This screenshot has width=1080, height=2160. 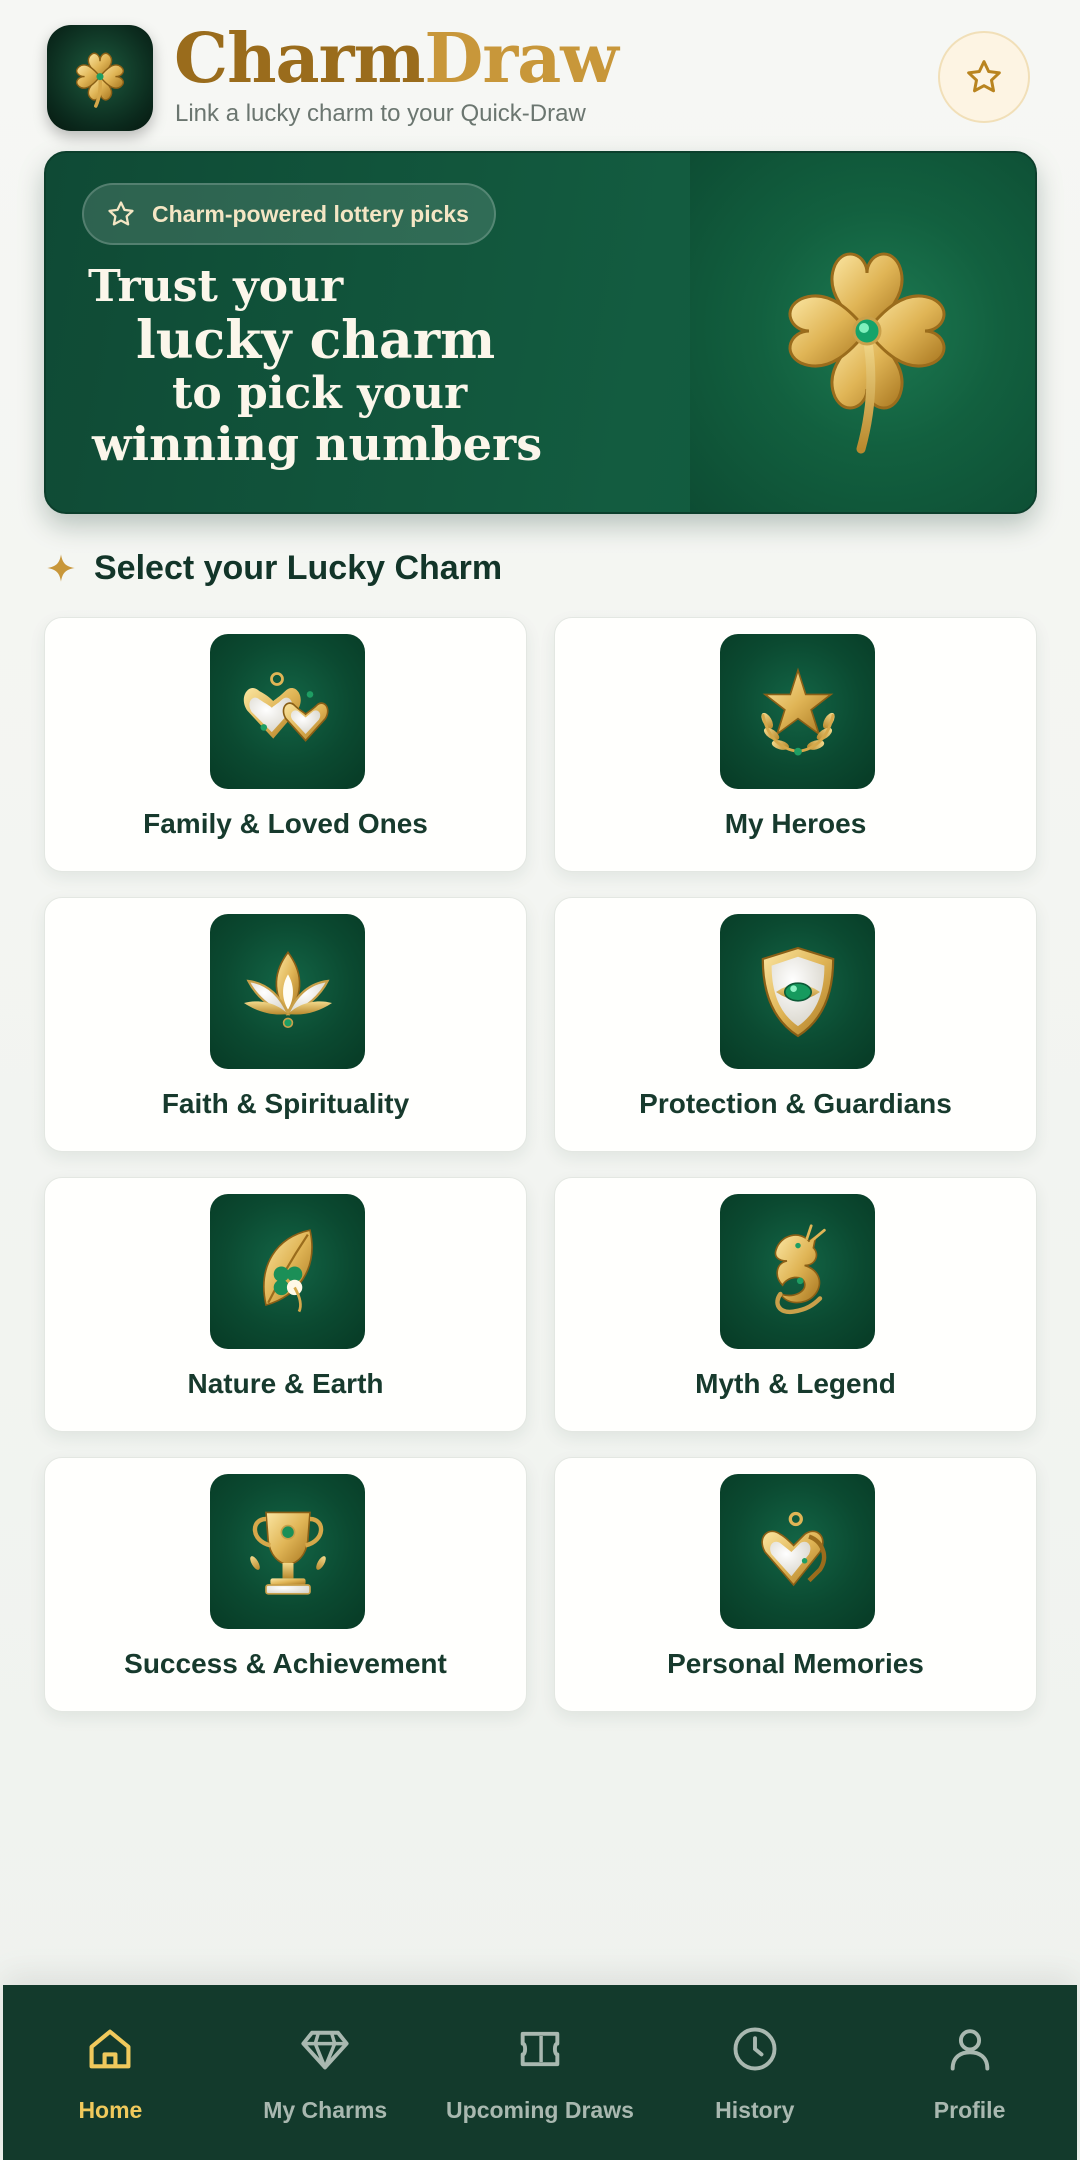 What do you see at coordinates (325, 2110) in the screenshot?
I see `nav-label: My Charms` at bounding box center [325, 2110].